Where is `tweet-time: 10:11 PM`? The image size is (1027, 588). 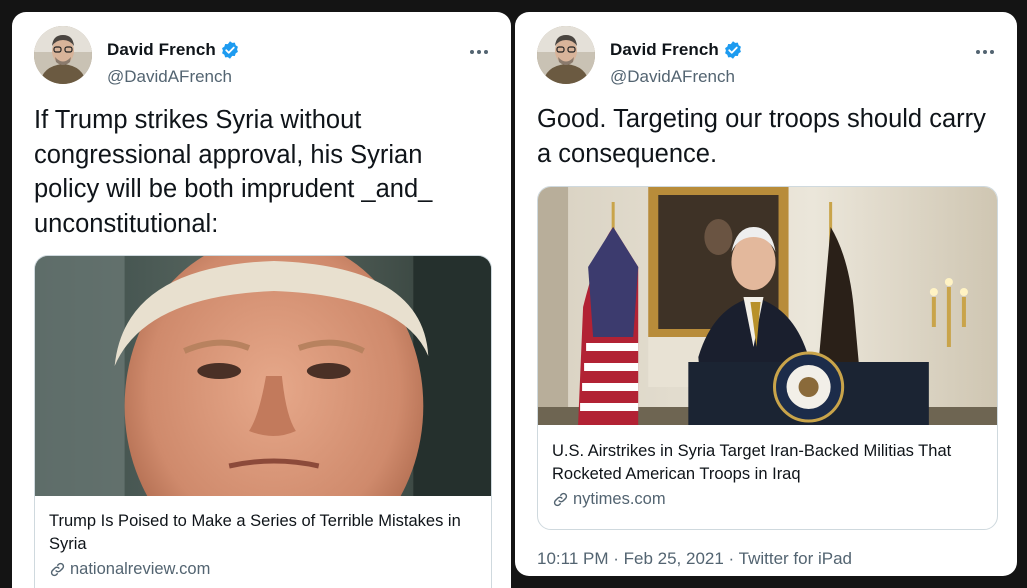
tweet-time: 10:11 PM is located at coordinates (573, 558).